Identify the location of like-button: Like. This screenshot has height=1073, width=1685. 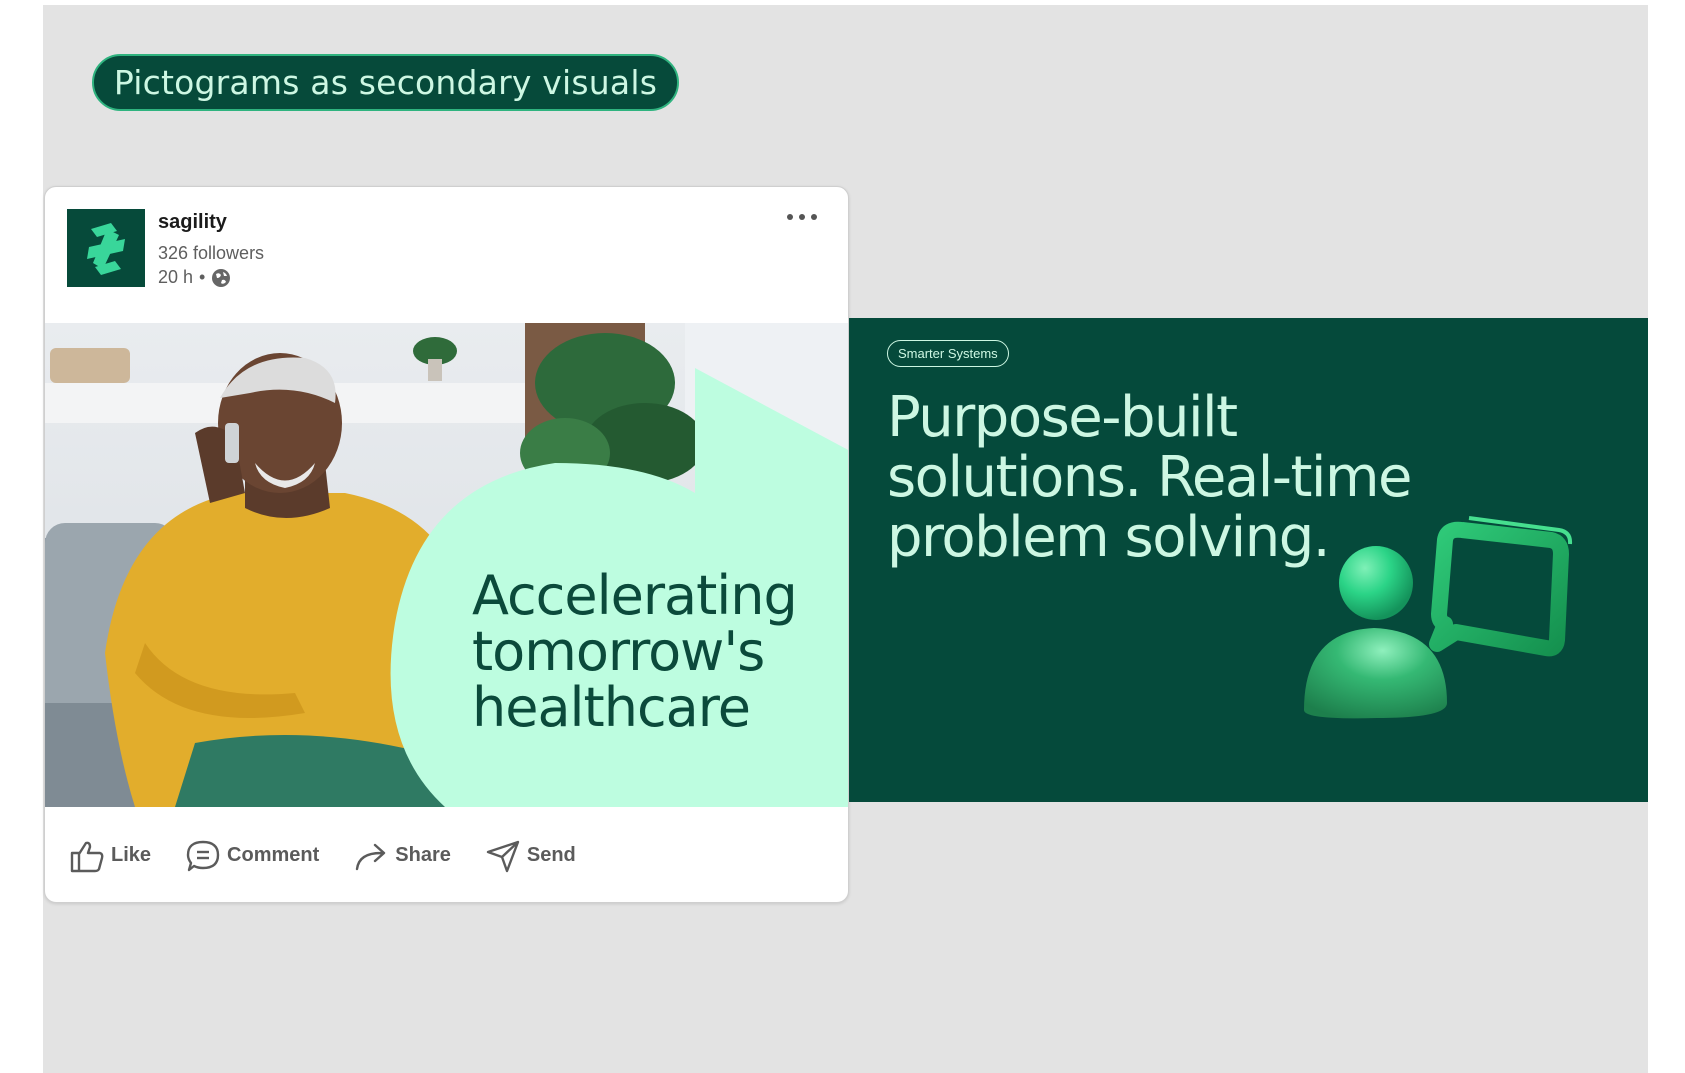
(110, 856).